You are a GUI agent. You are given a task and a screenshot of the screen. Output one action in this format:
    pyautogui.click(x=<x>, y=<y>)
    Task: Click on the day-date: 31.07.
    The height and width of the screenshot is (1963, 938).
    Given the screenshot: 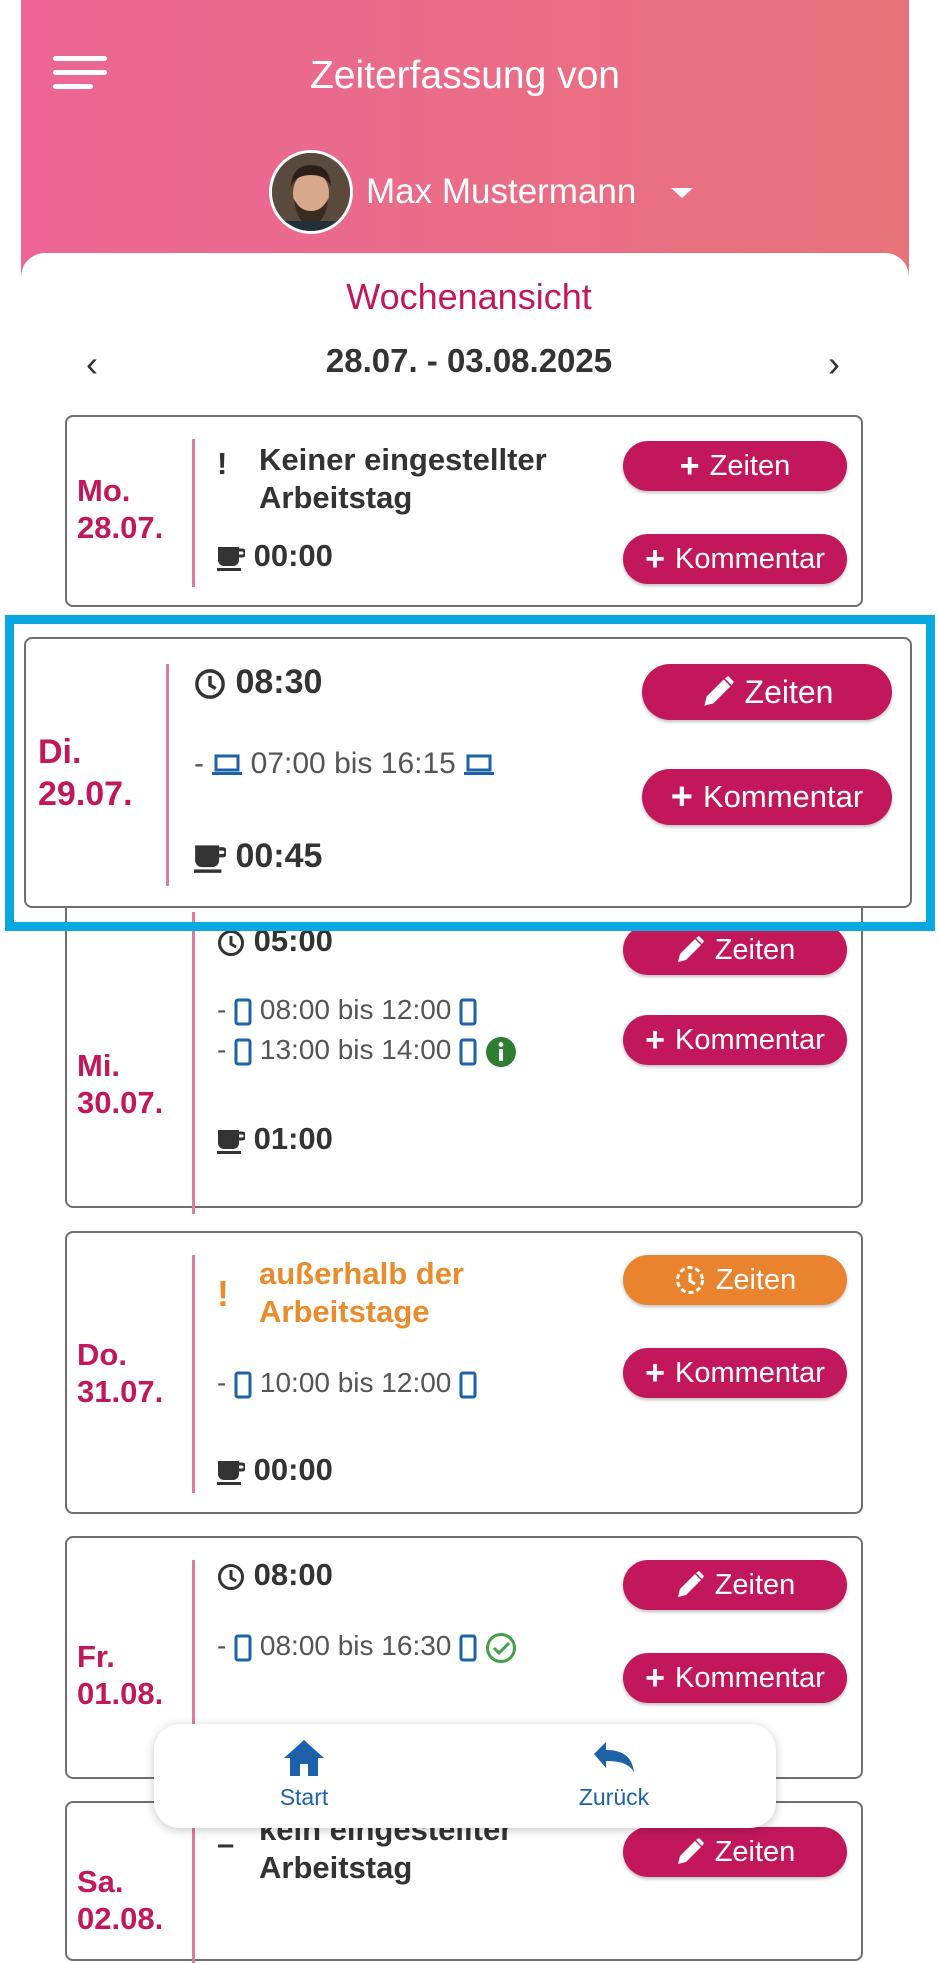 What is the action you would take?
    pyautogui.click(x=120, y=1391)
    